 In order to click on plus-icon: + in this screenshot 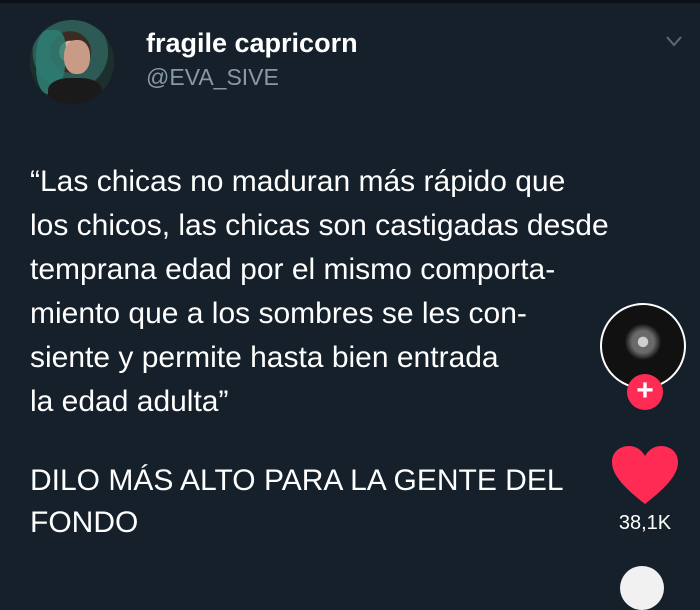, I will do `click(645, 390)`.